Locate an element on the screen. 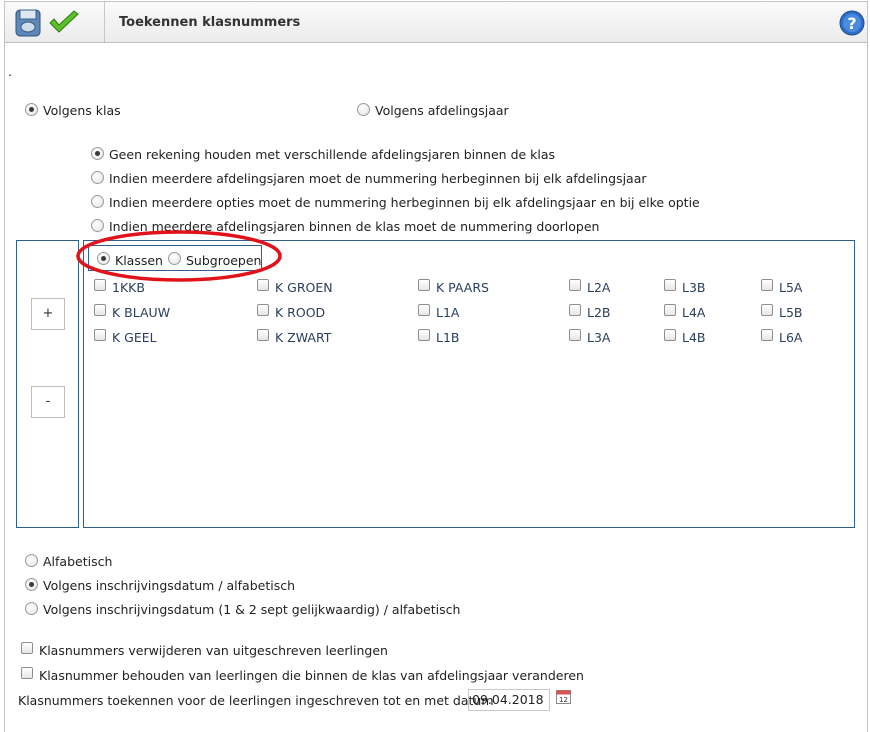 This screenshot has width=870, height=732. label-volgens-klas: Volgens klas is located at coordinates (82, 110).